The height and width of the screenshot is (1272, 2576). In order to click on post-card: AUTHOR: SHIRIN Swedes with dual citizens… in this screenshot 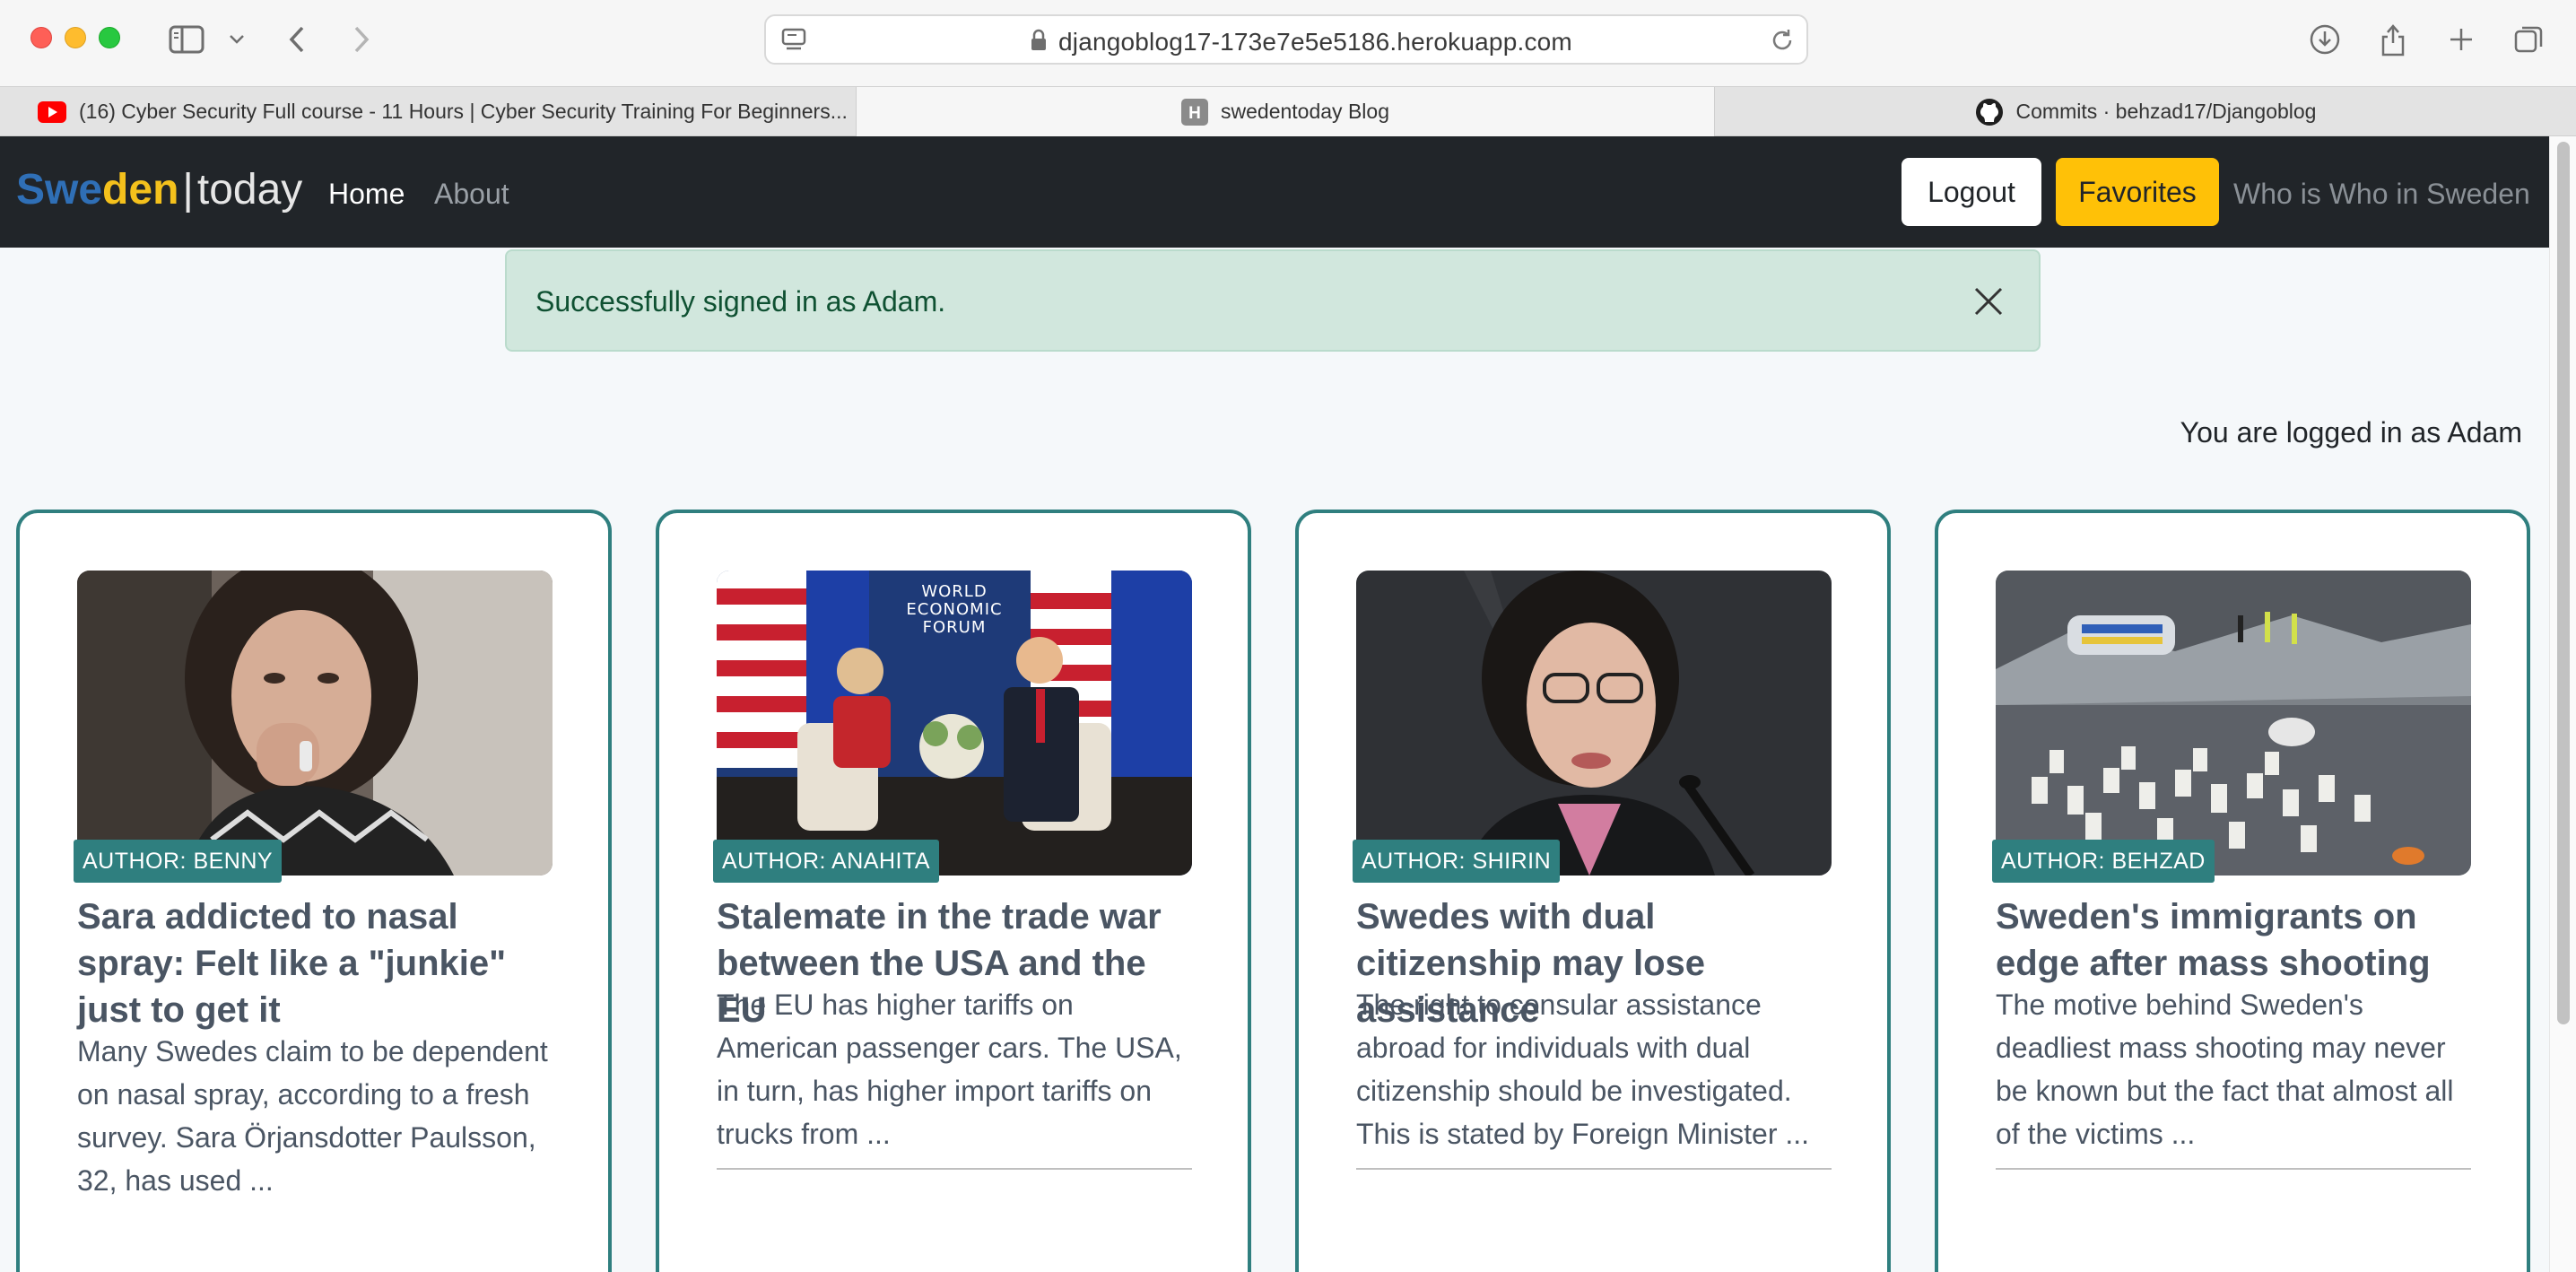, I will do `click(1593, 891)`.